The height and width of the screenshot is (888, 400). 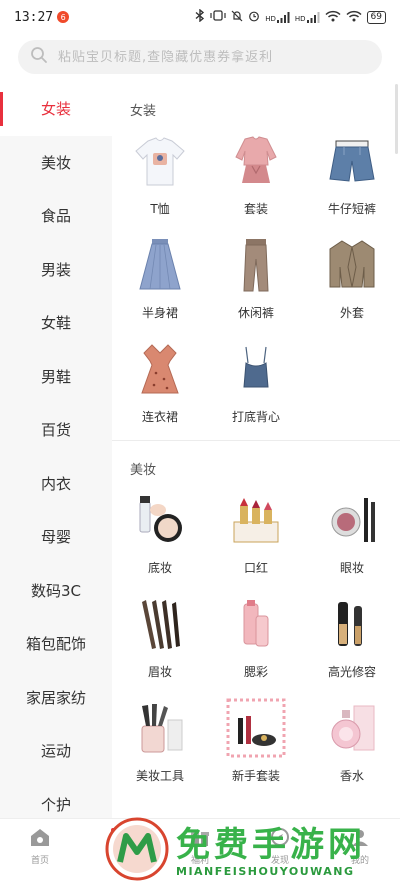 I want to click on sidebar-item-label: 女装, so click(x=55, y=109).